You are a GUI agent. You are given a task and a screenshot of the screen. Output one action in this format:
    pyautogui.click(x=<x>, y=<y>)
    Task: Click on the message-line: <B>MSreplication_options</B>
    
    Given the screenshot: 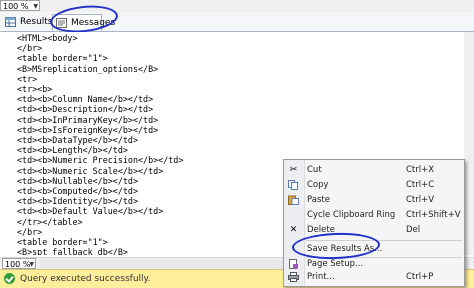 What is the action you would take?
    pyautogui.click(x=88, y=68)
    